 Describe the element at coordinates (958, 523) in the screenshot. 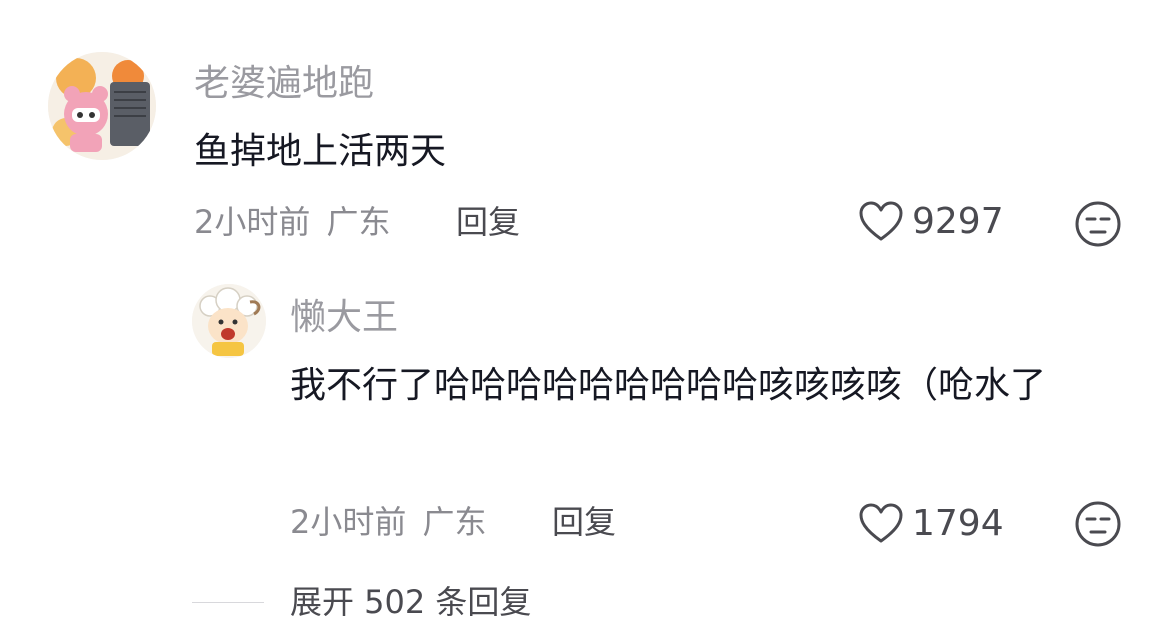

I see `reply-like-count: 1794` at that location.